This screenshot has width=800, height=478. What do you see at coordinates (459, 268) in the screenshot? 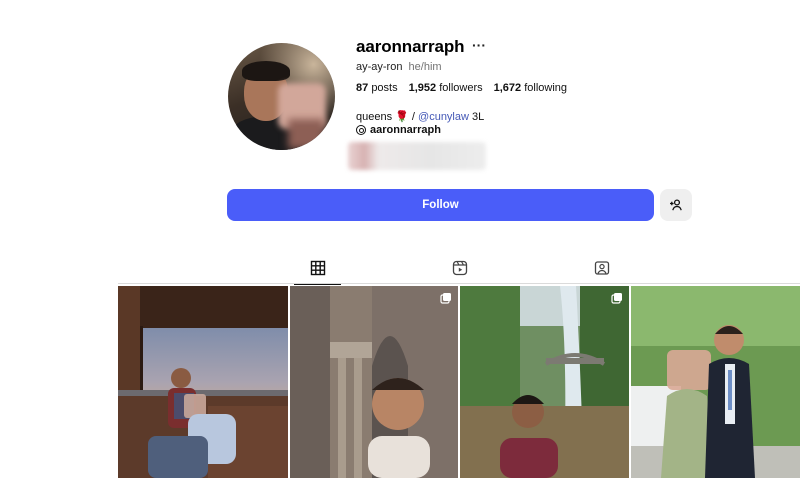
I see `reels-icon` at bounding box center [459, 268].